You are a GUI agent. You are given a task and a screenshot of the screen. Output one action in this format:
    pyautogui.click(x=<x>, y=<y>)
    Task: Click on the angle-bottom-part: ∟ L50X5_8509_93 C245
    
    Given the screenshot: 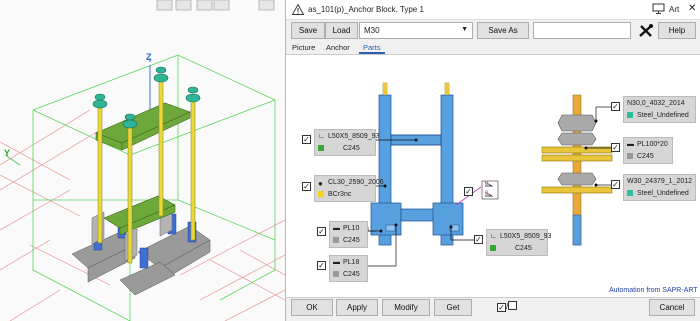 What is the action you would take?
    pyautogui.click(x=519, y=242)
    